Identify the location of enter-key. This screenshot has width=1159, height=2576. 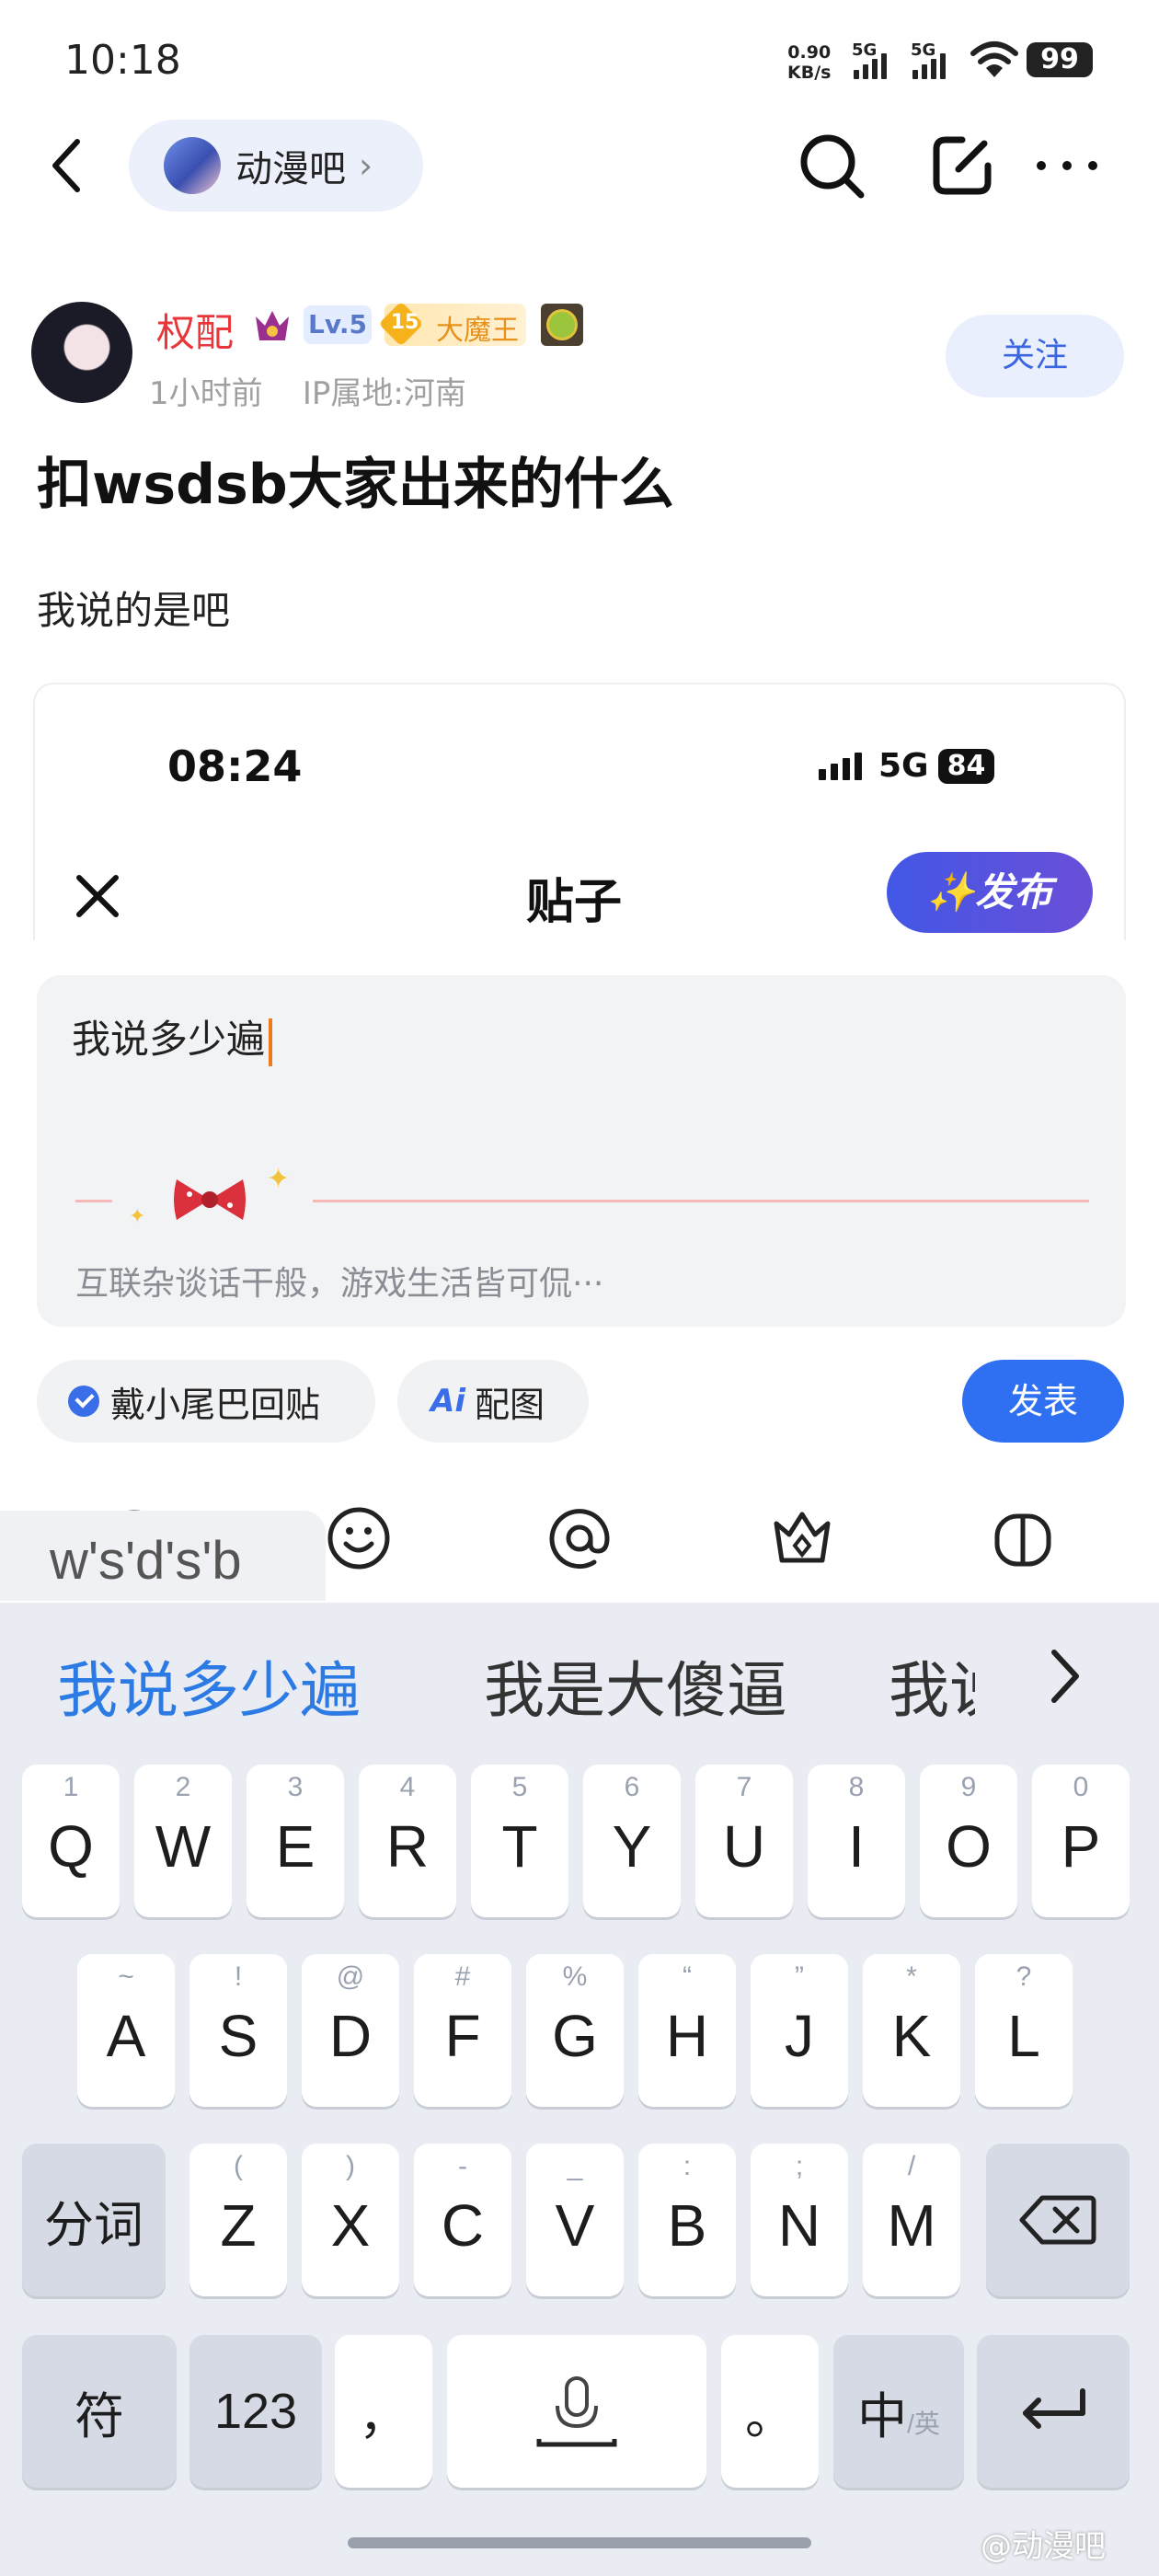
(1053, 2411).